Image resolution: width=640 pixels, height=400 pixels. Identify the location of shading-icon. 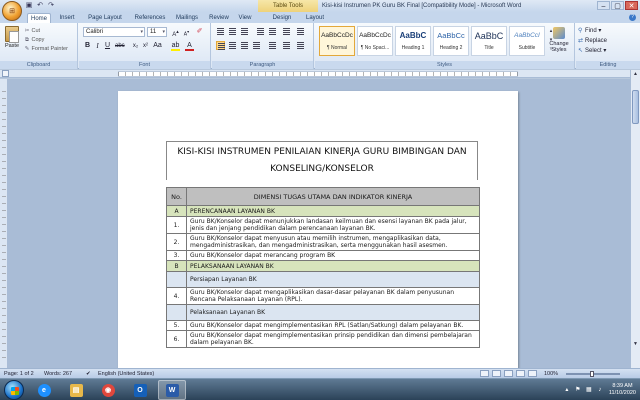
(286, 45).